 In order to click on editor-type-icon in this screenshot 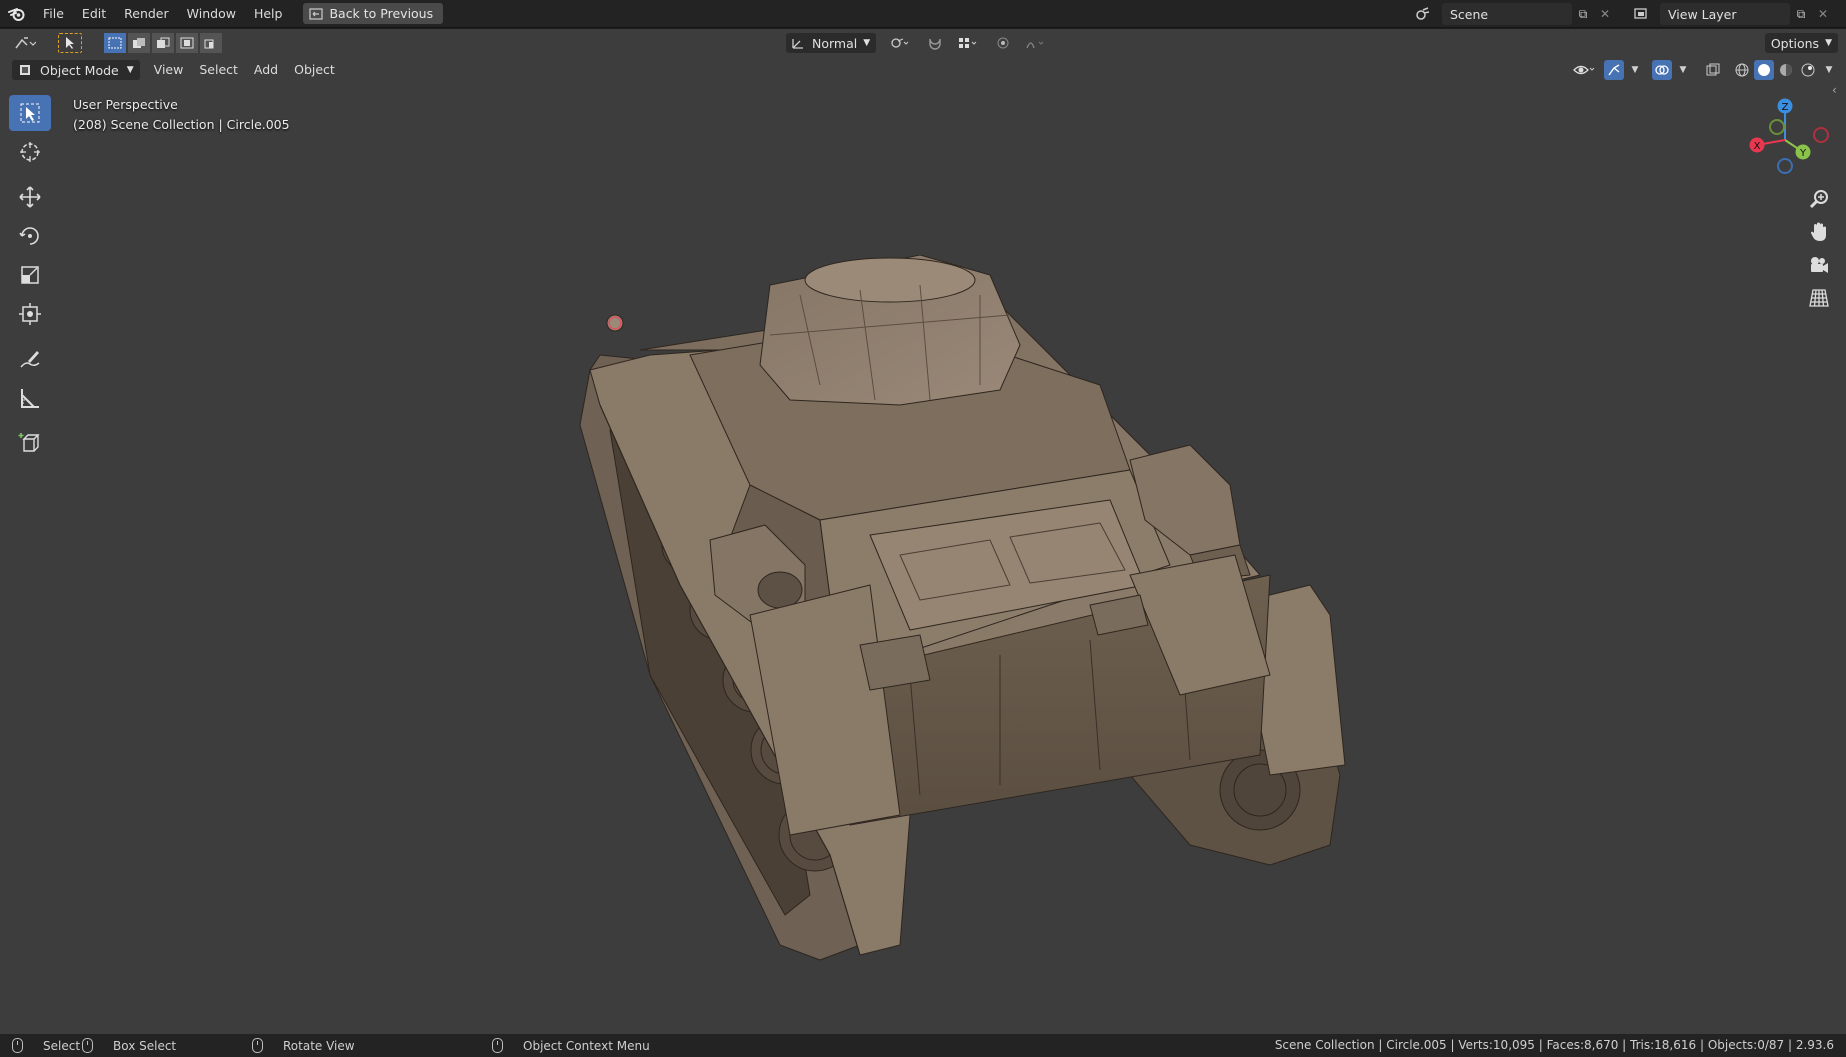, I will do `click(25, 43)`.